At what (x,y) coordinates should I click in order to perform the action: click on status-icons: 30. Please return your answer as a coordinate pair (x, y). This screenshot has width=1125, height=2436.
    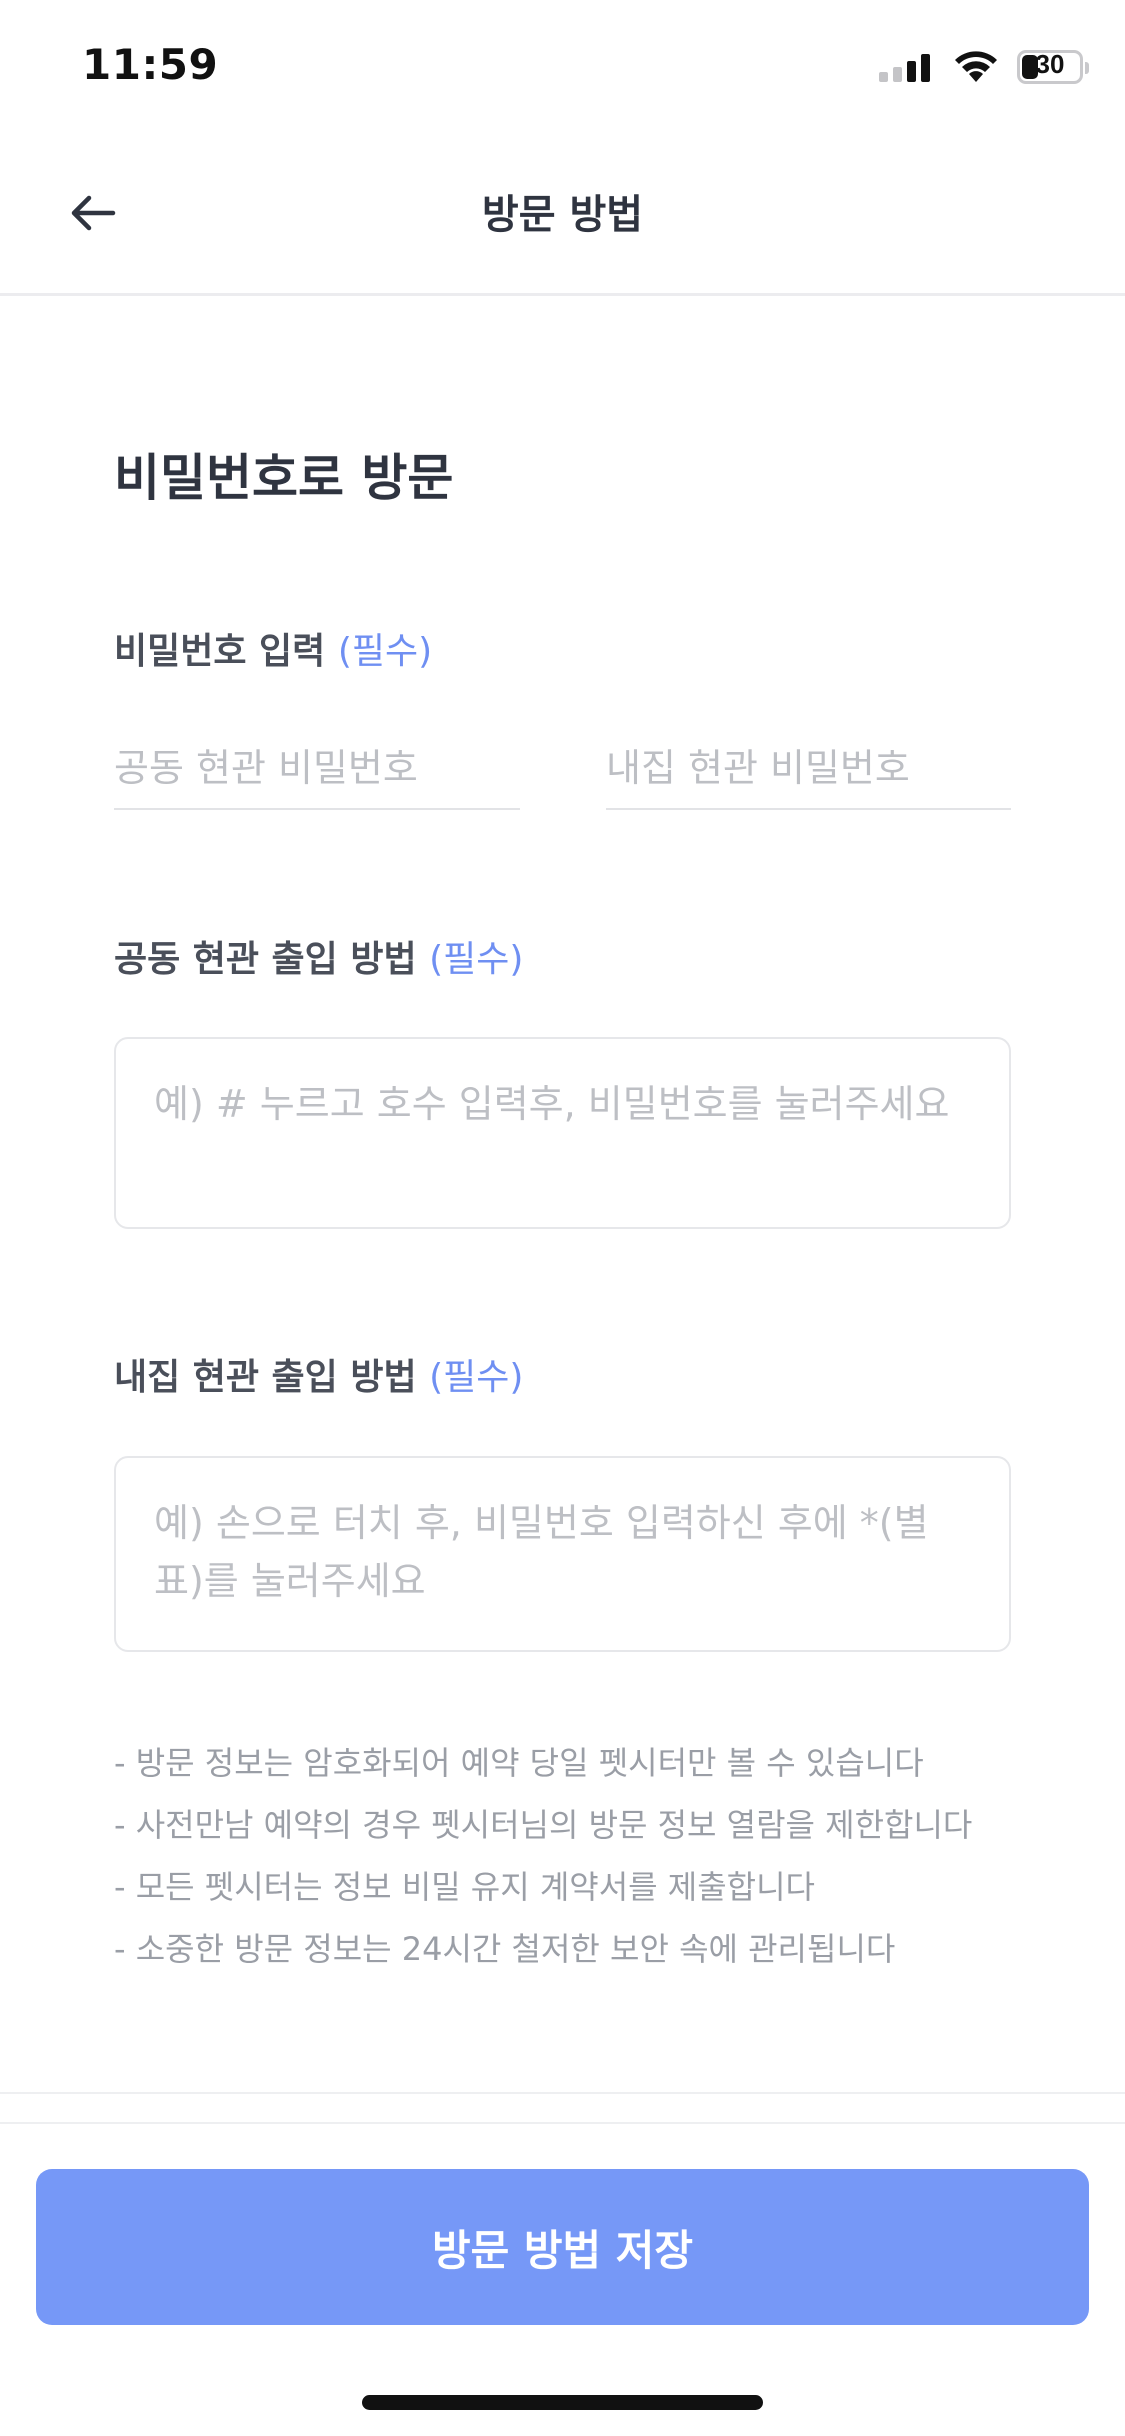
    Looking at the image, I should click on (984, 66).